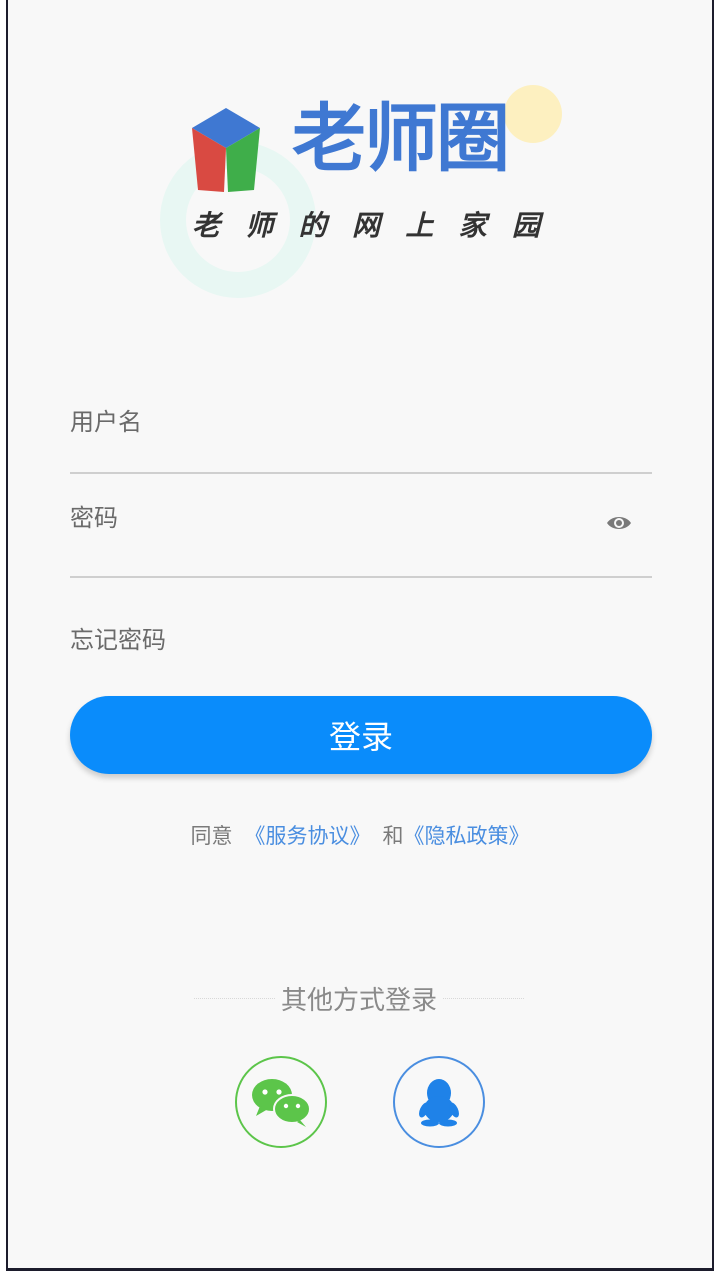 The image size is (720, 1280). Describe the element at coordinates (361, 437) in the screenshot. I see `username-field` at that location.